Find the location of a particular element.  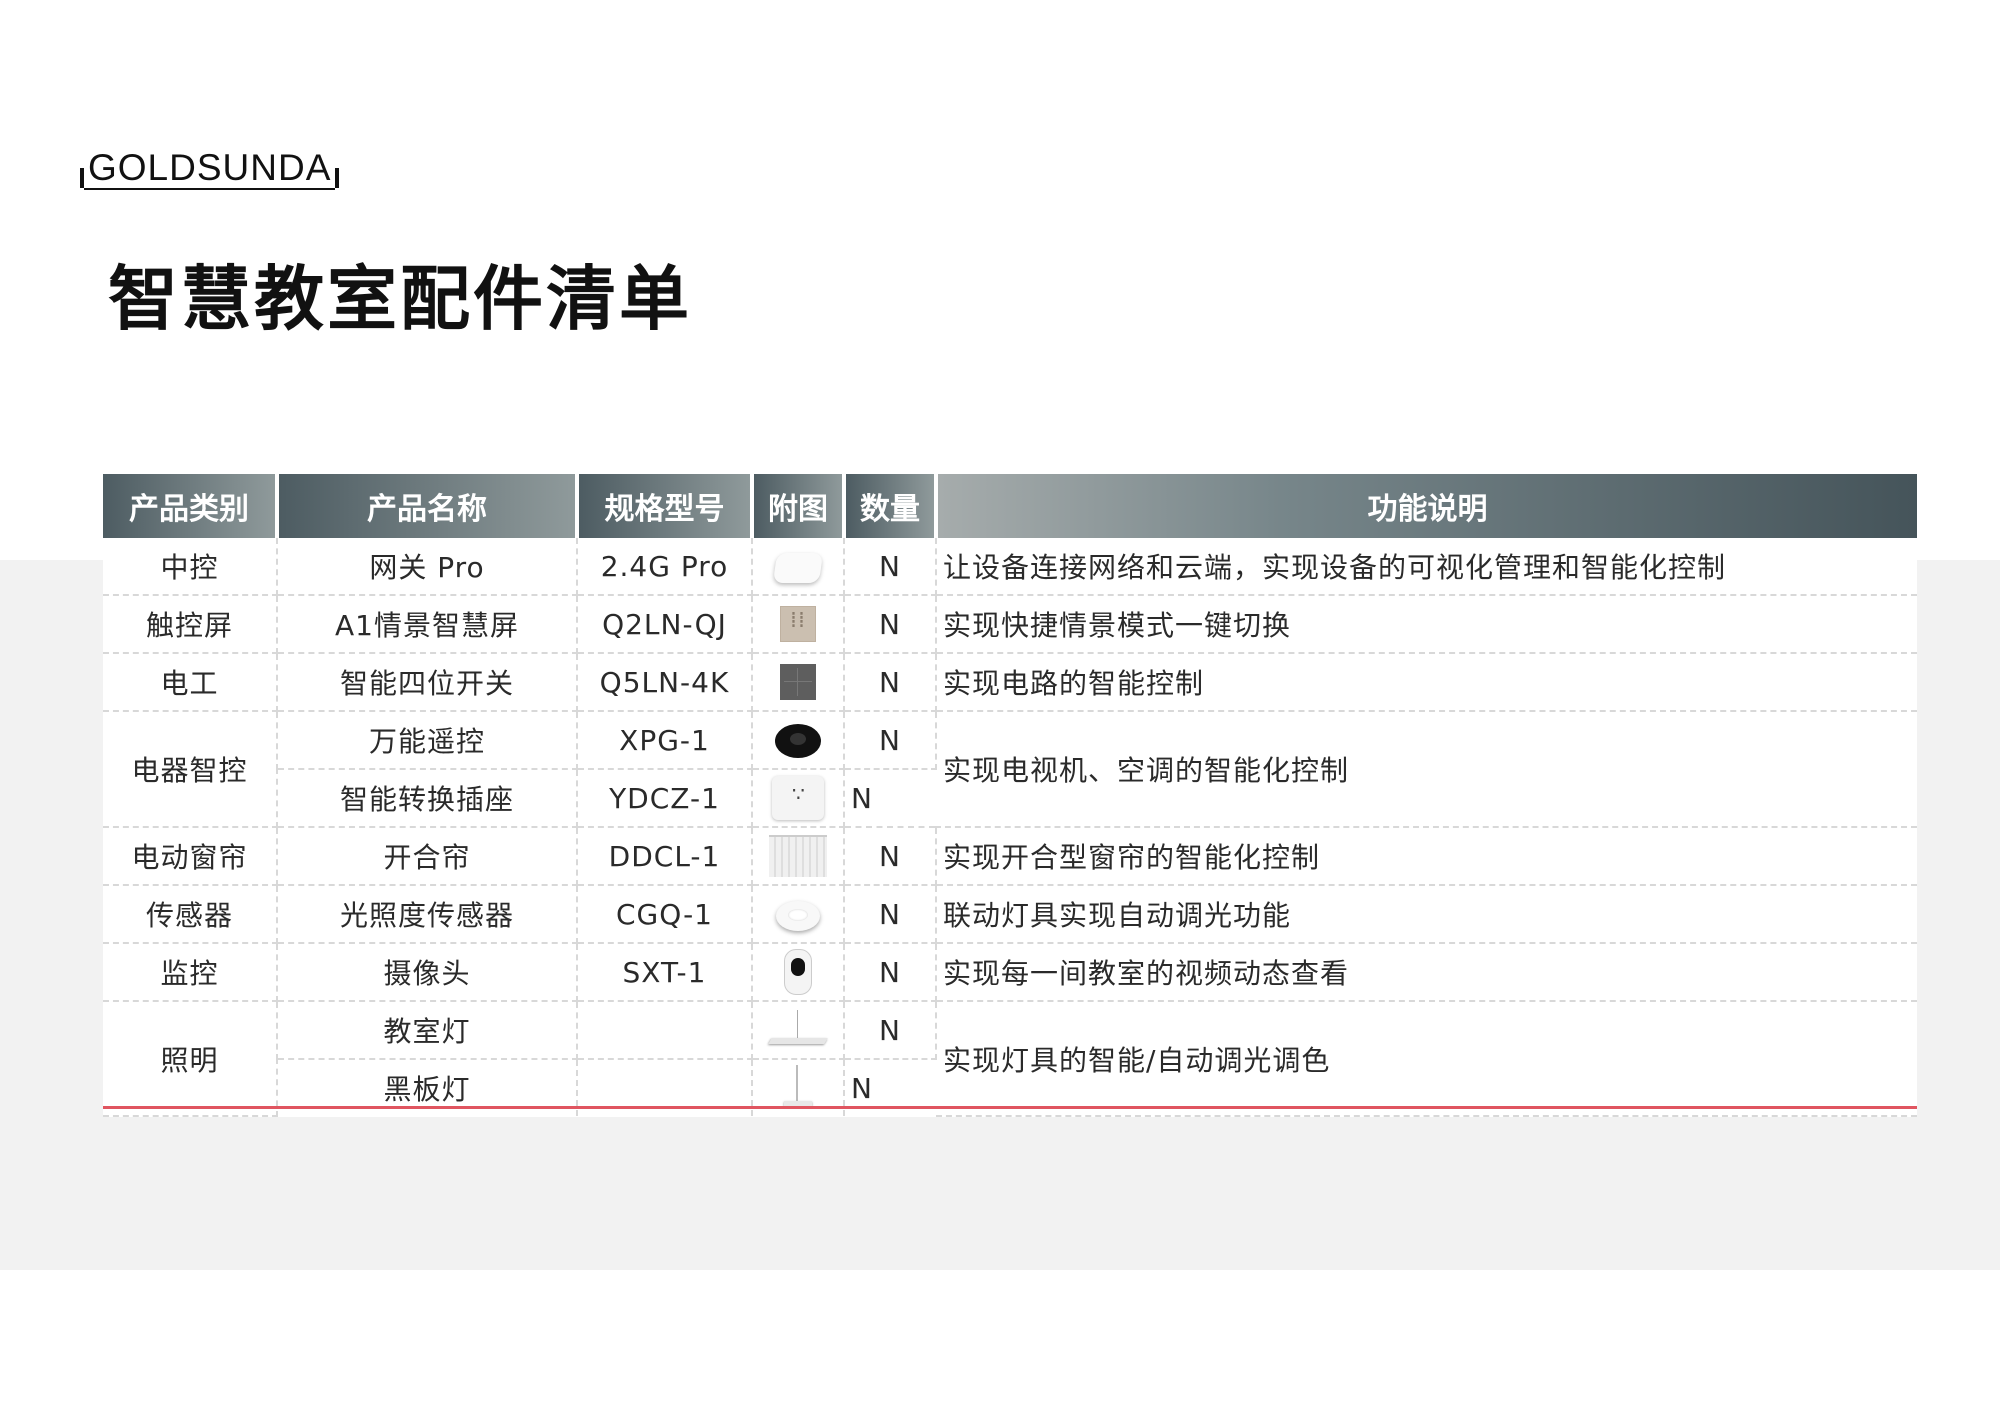

model-cell: Q2LN-QJ is located at coordinates (665, 624).